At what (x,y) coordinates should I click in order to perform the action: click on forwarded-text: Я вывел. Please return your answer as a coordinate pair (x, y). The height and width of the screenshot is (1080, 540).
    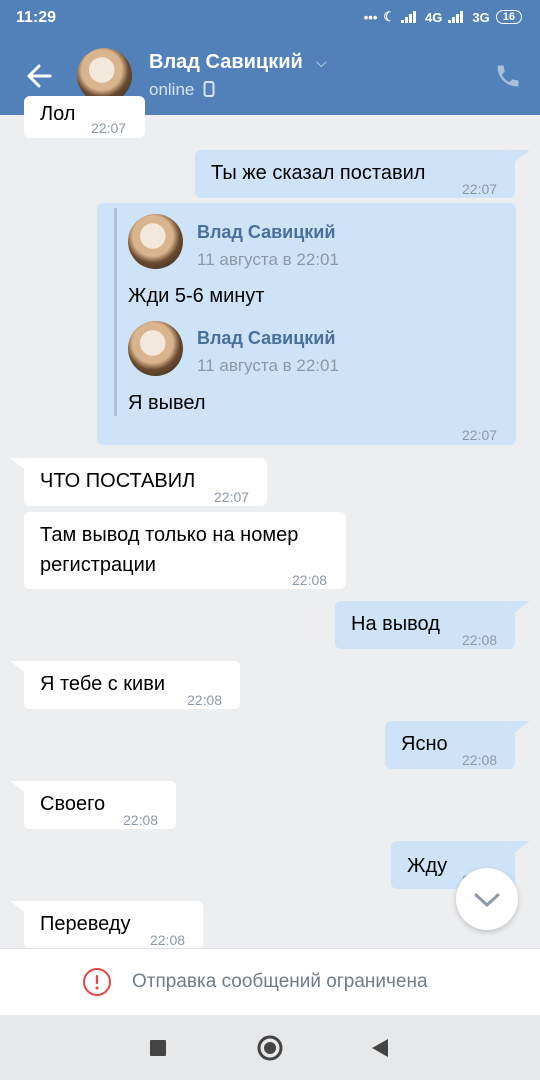
    Looking at the image, I should click on (167, 403).